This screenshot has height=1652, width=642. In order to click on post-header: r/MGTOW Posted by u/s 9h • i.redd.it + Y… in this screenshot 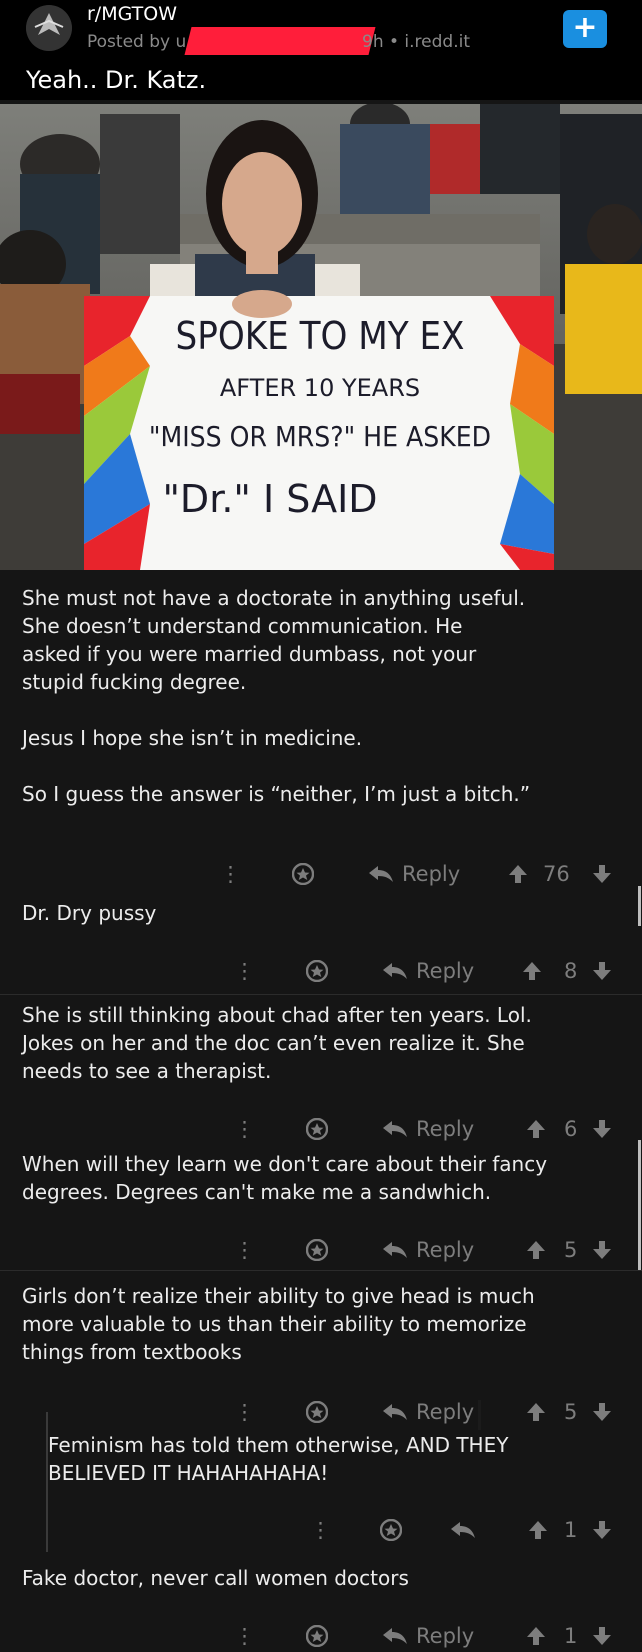, I will do `click(321, 50)`.